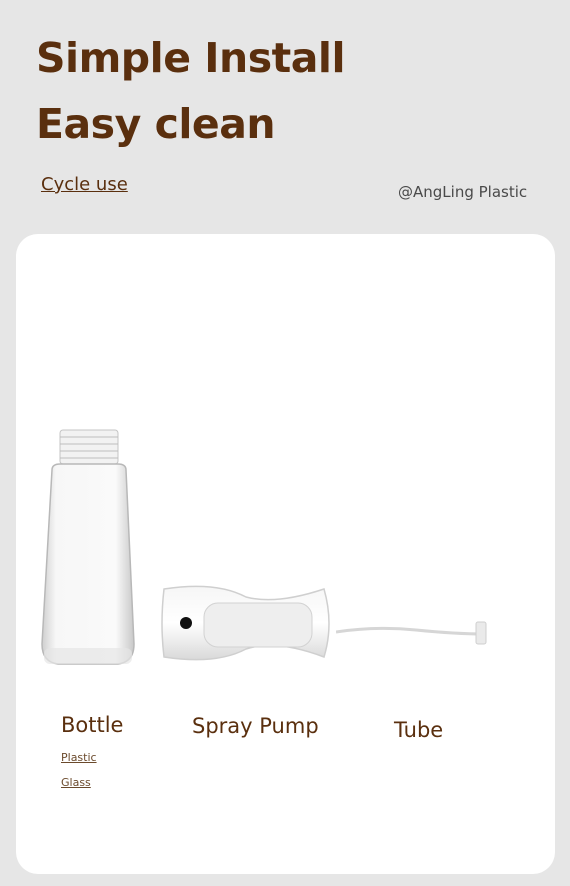  Describe the element at coordinates (84, 184) in the screenshot. I see `cycle-use-link: Cycle use` at that location.